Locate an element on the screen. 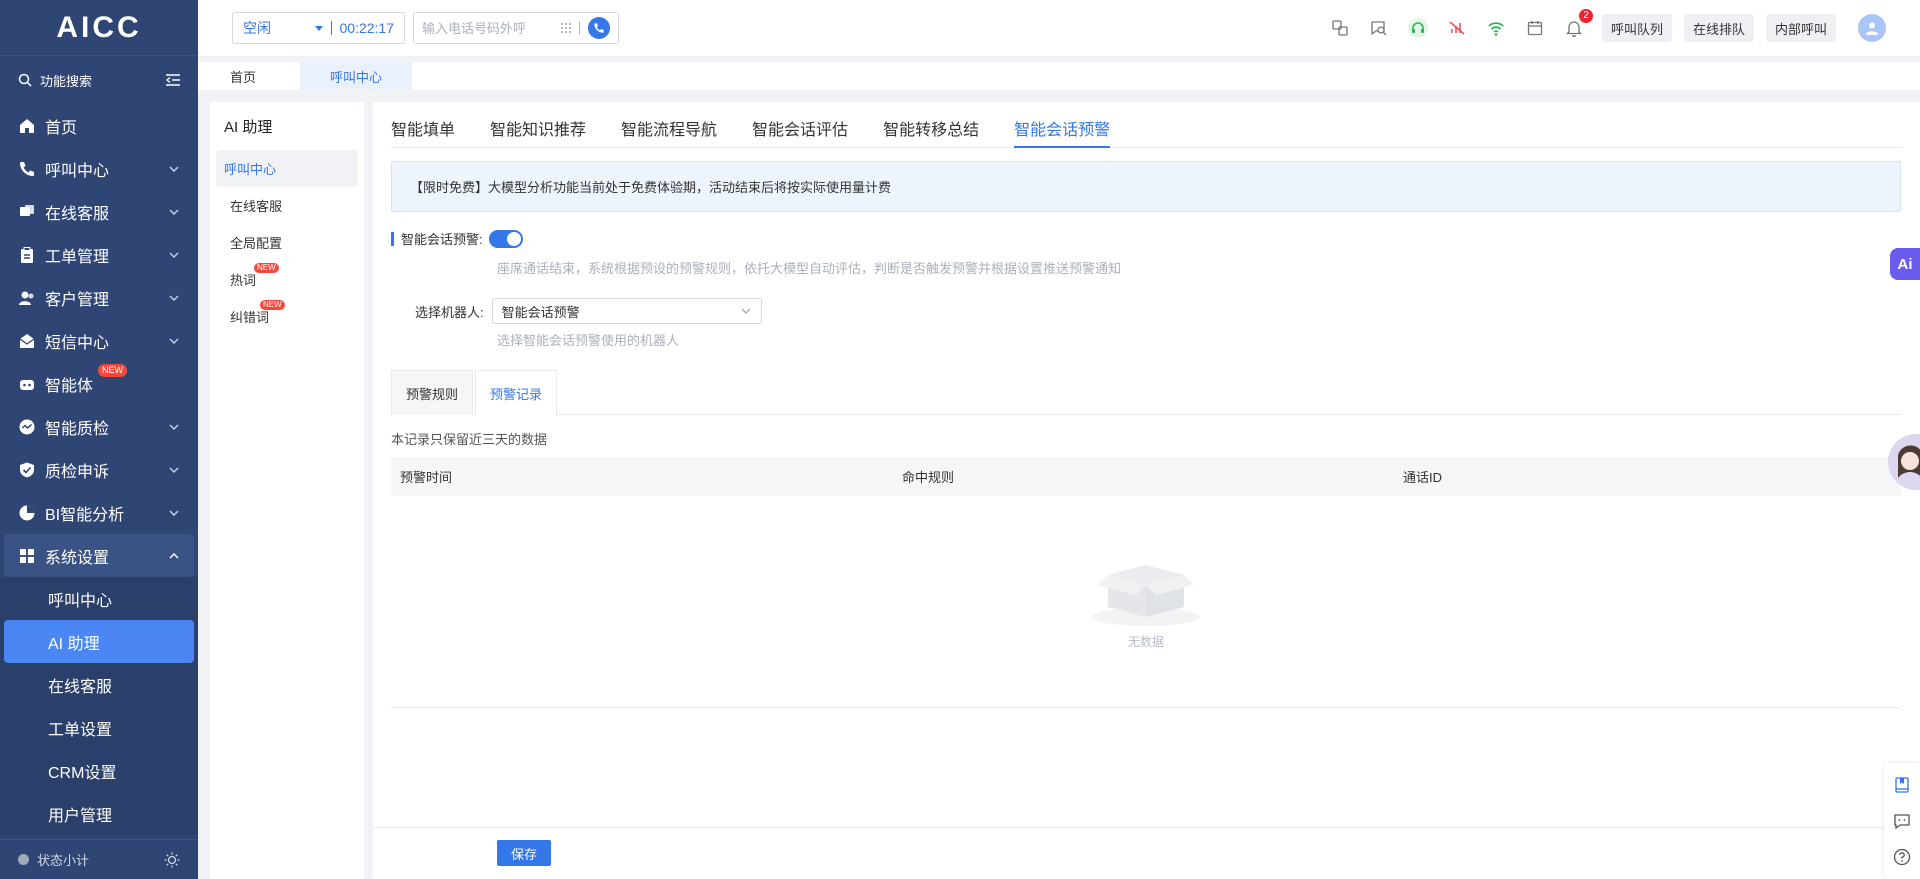  record-tabs: 预警规则 预警记录 is located at coordinates (1146, 393).